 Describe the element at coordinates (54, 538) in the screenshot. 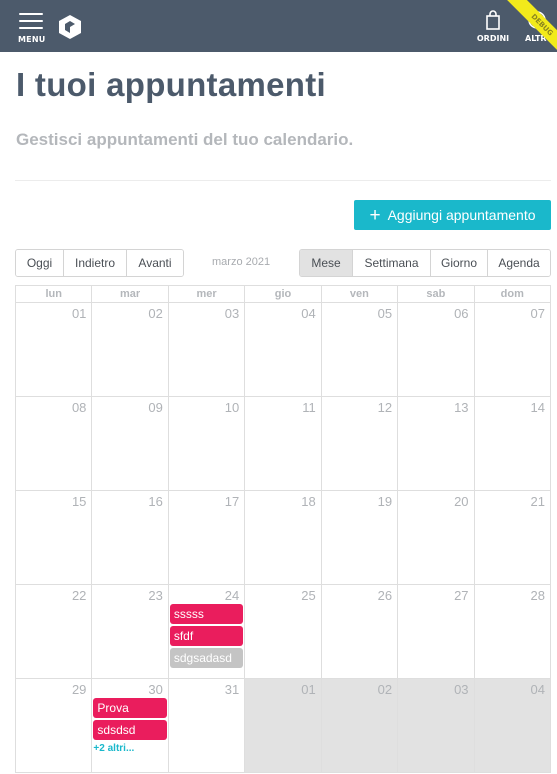

I see `calendar-day-cell: 15` at that location.